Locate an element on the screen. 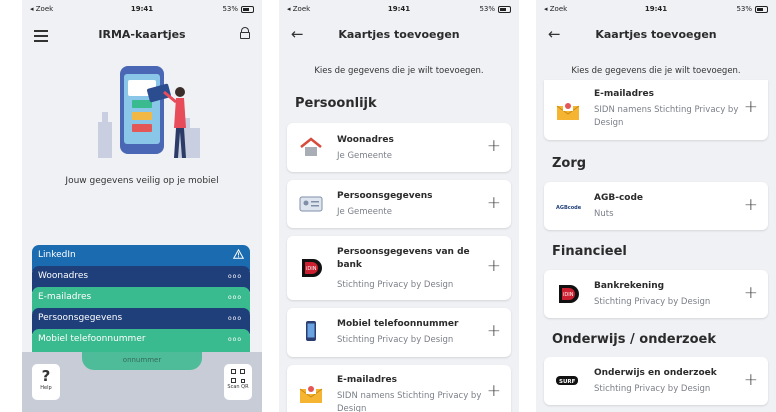 This screenshot has height=412, width=776. credential-item-persoonsgegevens: Persoonsgegevens Je Gemeente + is located at coordinates (399, 204).